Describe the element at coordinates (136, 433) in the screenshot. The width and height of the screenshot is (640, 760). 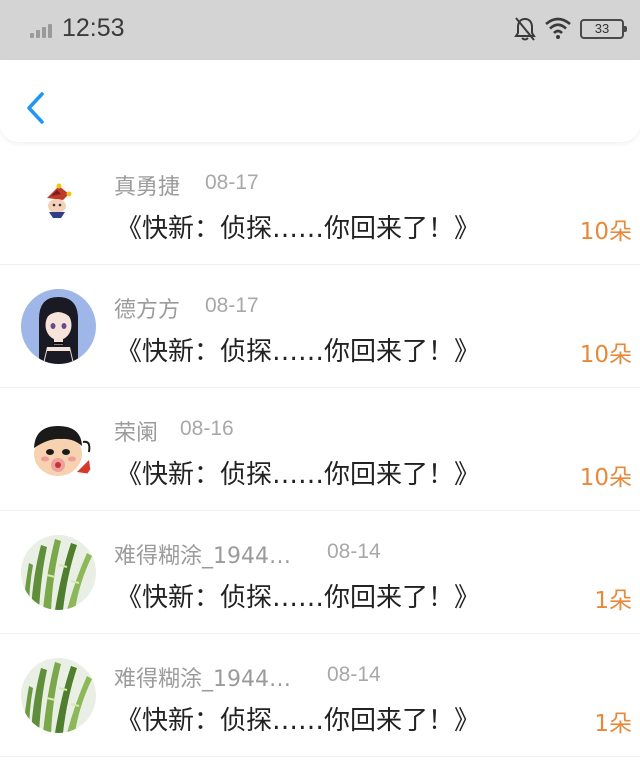
I see `sender-name: 荣阑` at that location.